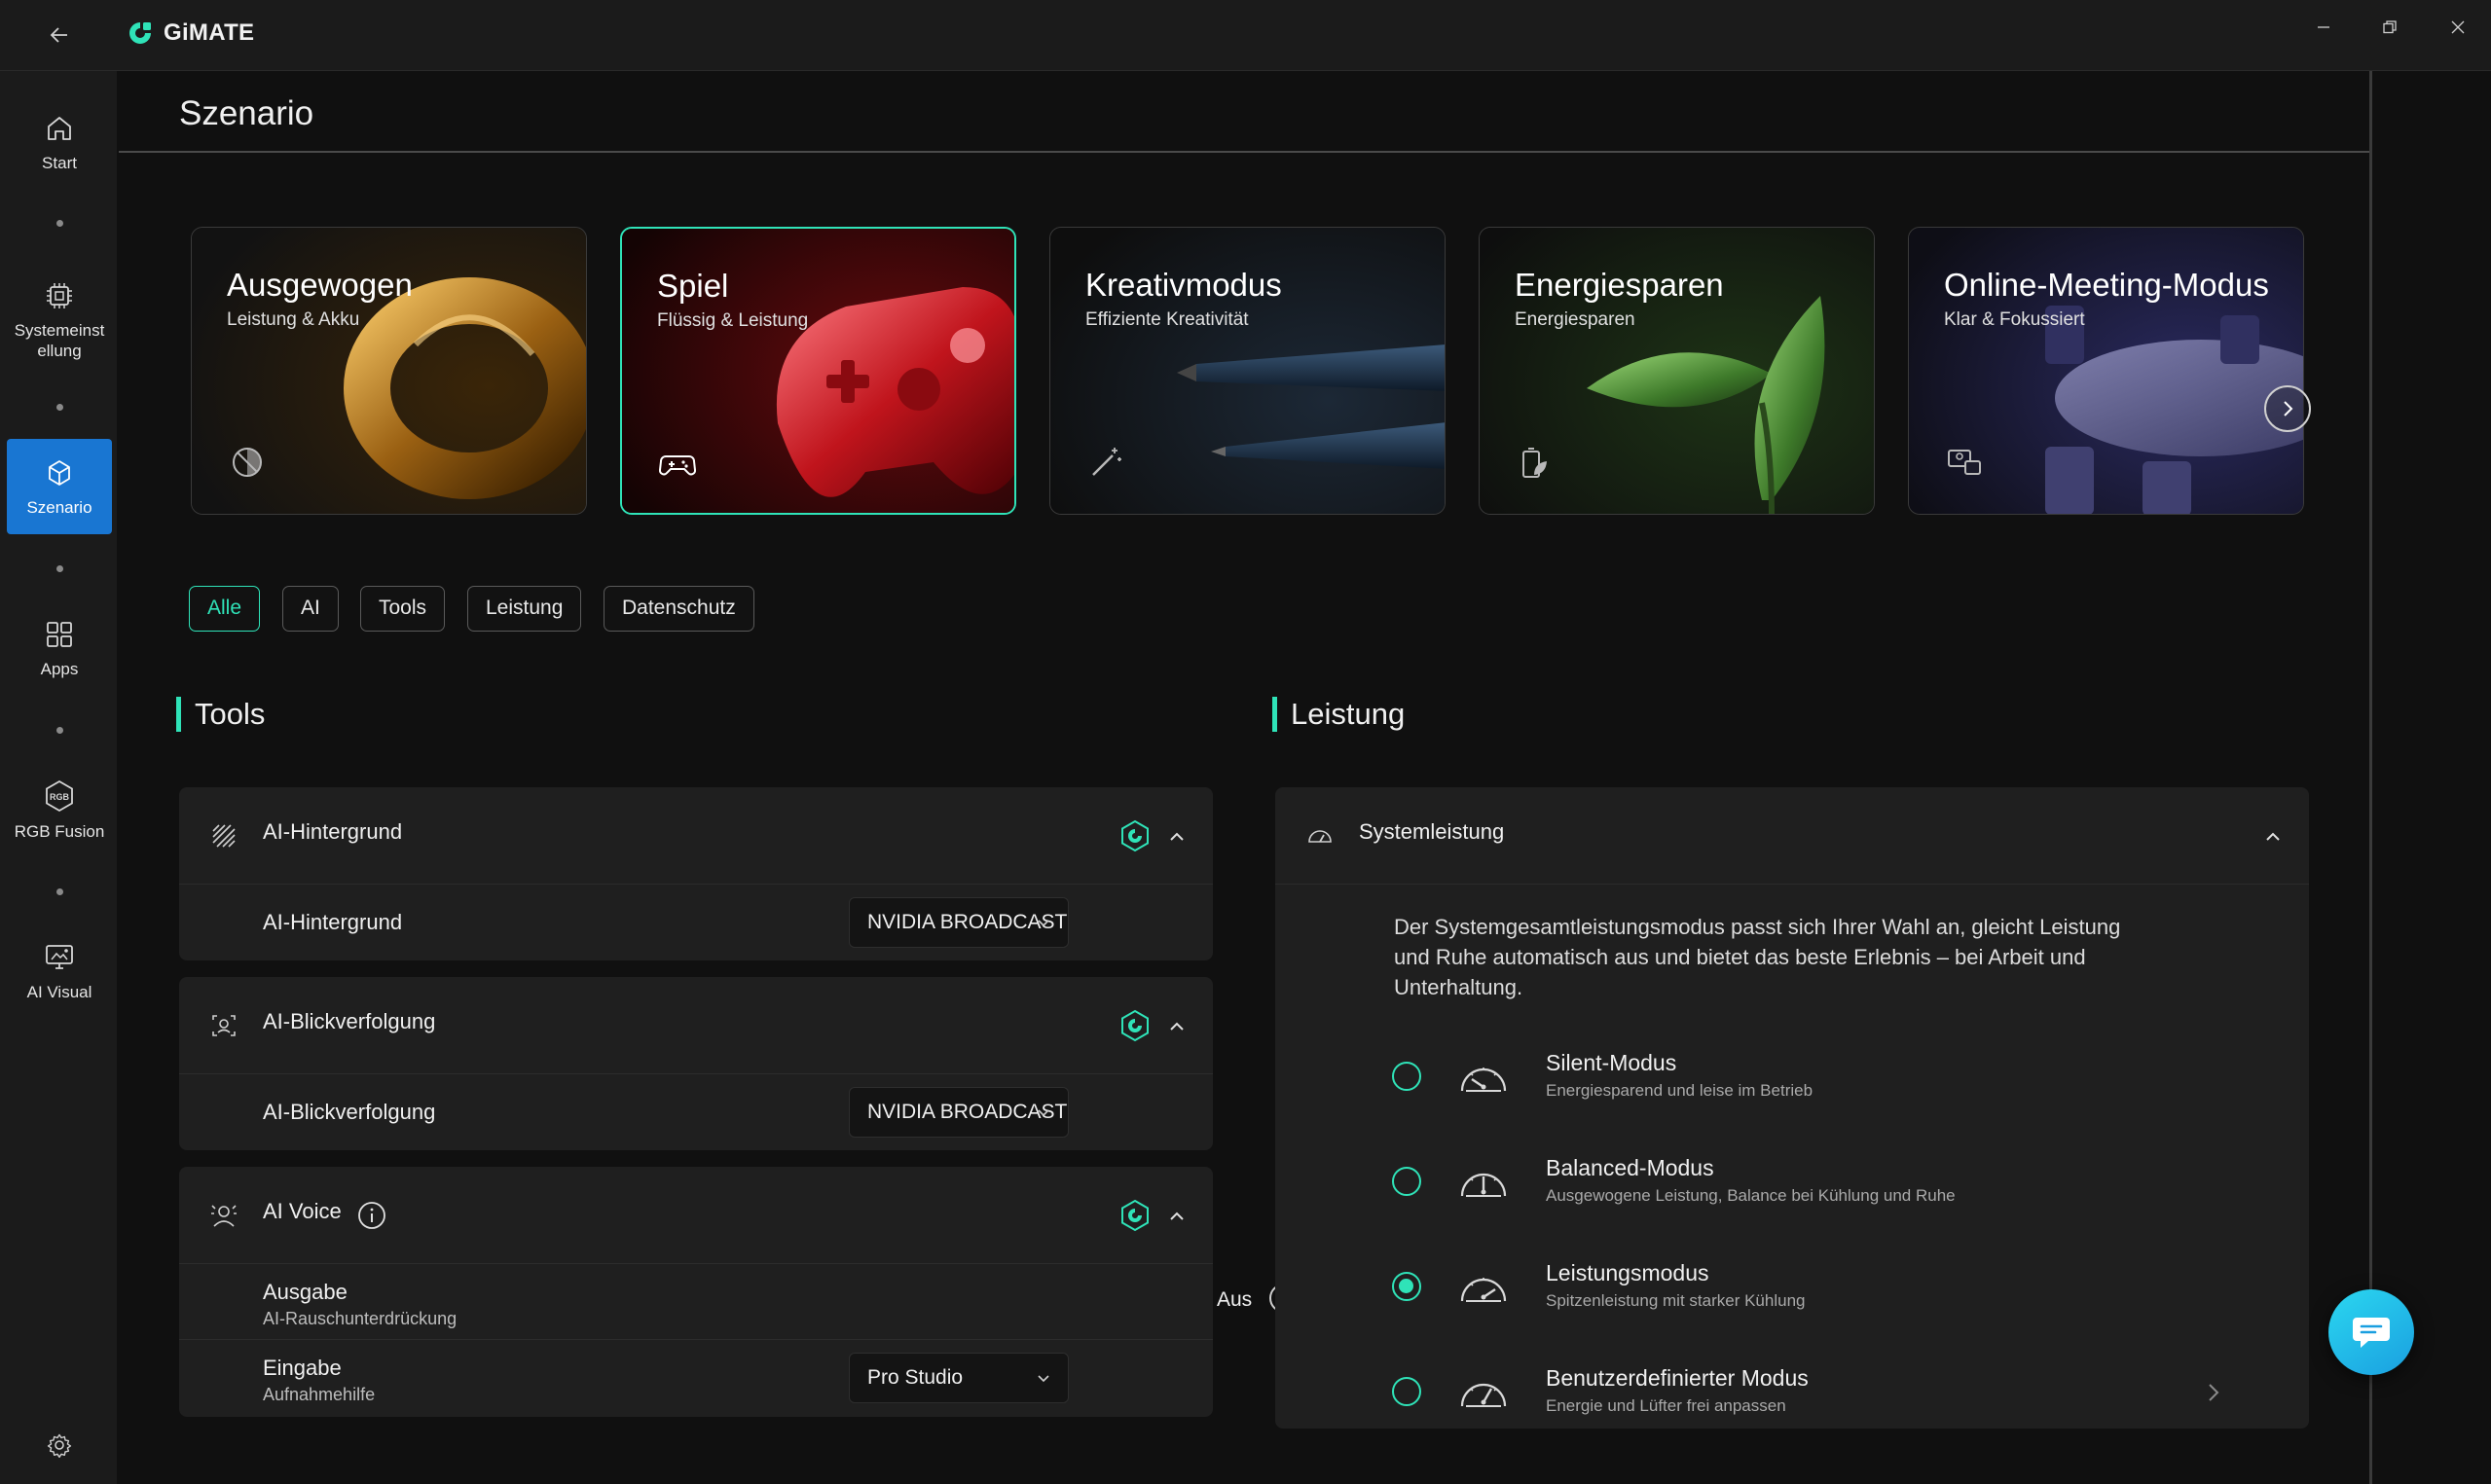 Image resolution: width=2491 pixels, height=1484 pixels. I want to click on gauge-custom-icon, so click(1483, 1395).